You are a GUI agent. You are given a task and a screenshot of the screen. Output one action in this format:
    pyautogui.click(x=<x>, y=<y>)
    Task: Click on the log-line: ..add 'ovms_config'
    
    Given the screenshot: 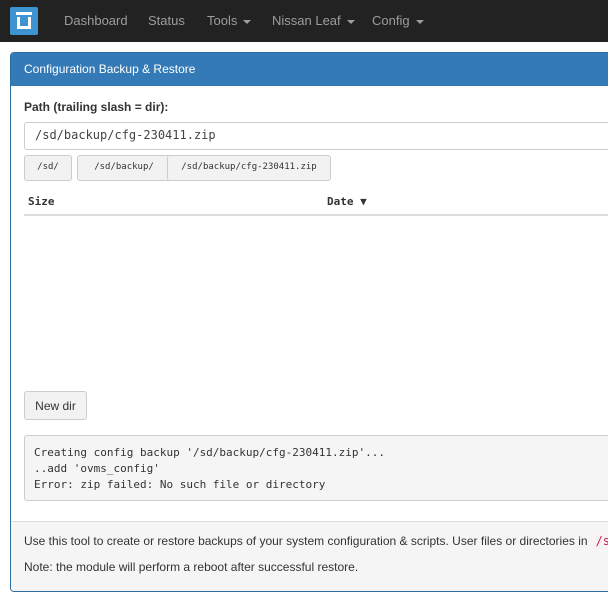 What is the action you would take?
    pyautogui.click(x=97, y=468)
    